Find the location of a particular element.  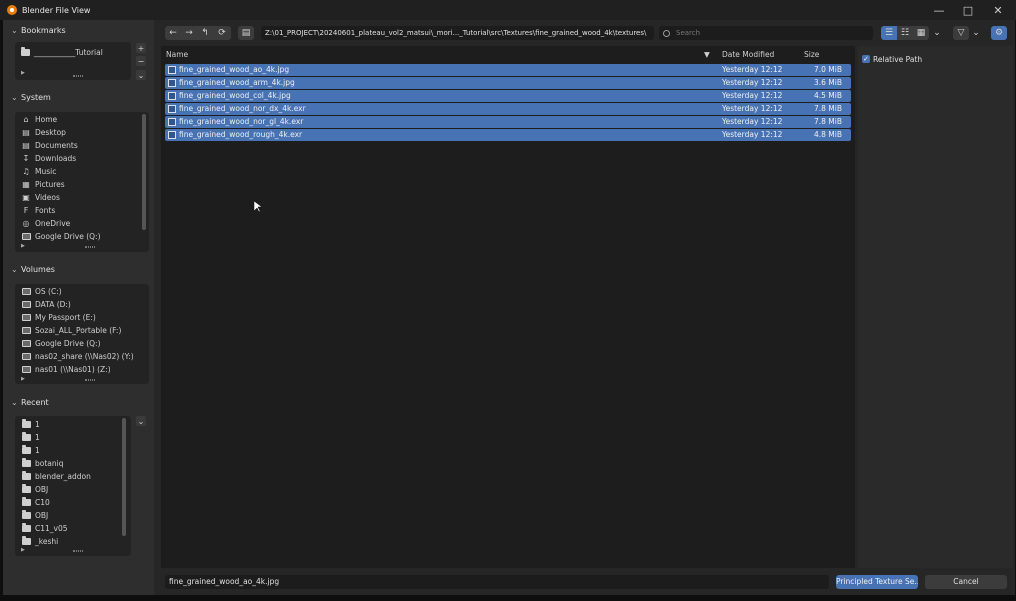

search-input: Search is located at coordinates (766, 33).